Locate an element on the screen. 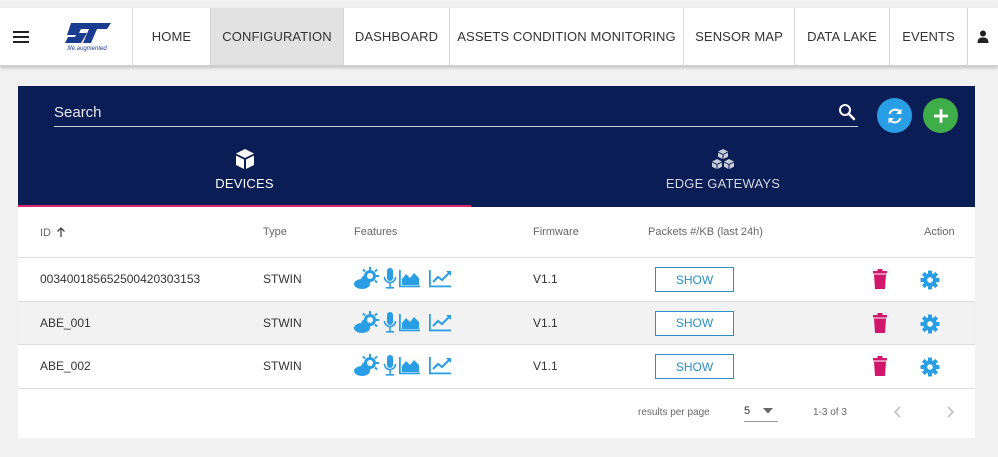 Image resolution: width=998 pixels, height=457 pixels. next-page-button is located at coordinates (950, 414).